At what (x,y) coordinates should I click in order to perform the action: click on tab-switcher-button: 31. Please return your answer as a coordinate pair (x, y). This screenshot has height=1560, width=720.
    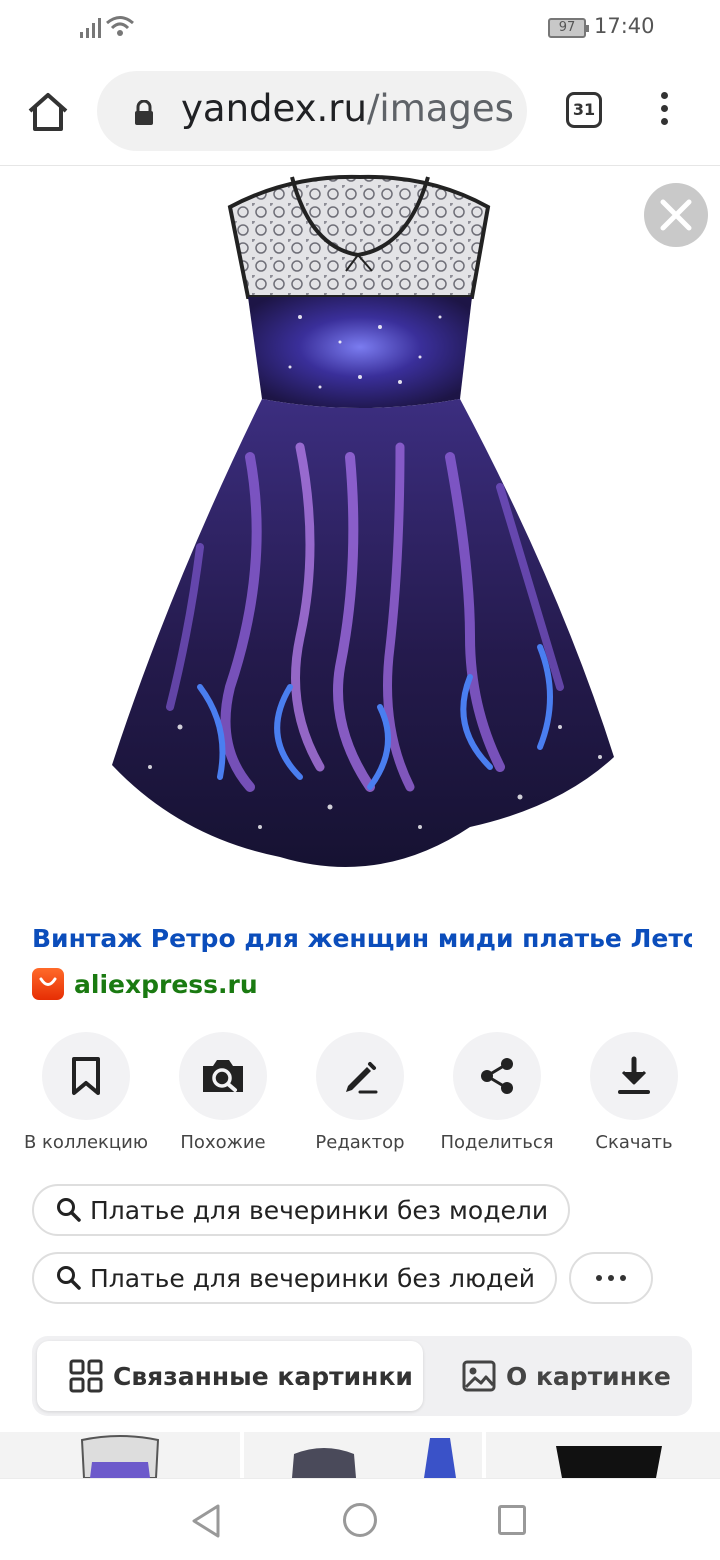
    Looking at the image, I should click on (584, 110).